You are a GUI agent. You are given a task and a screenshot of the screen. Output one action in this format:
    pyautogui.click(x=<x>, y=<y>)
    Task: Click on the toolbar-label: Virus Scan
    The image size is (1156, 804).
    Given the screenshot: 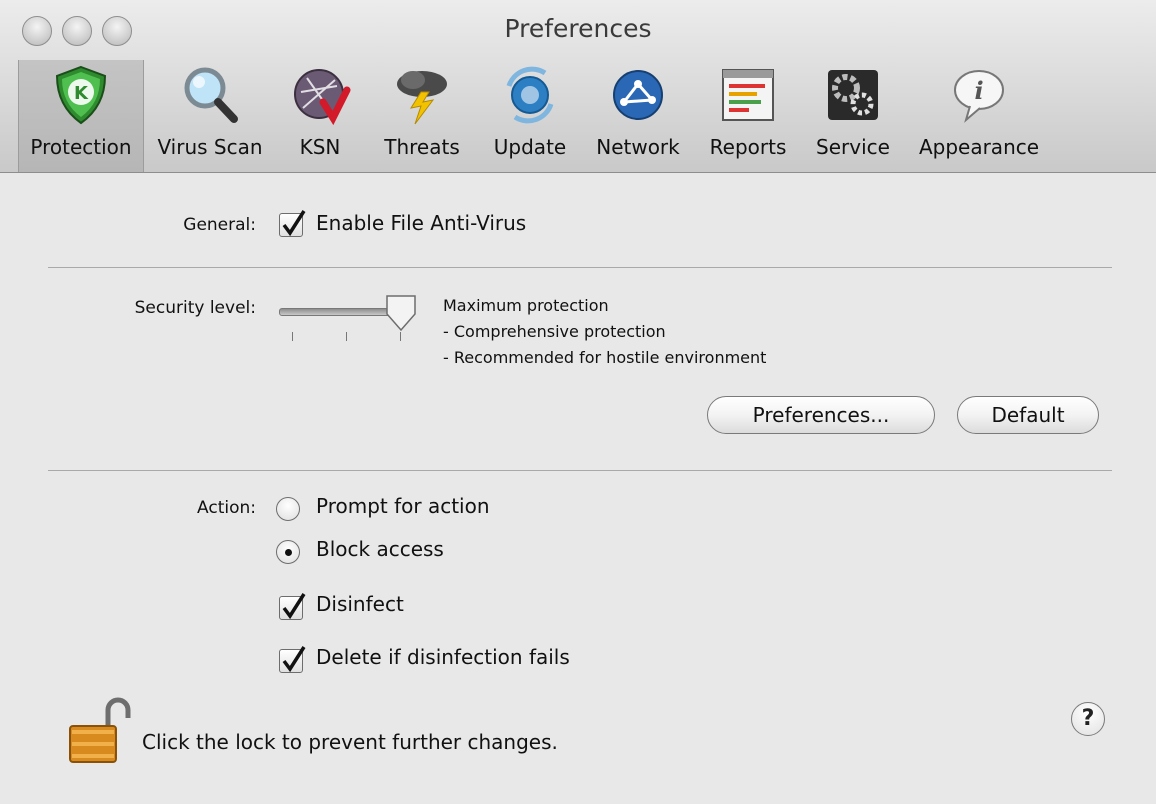 What is the action you would take?
    pyautogui.click(x=210, y=147)
    